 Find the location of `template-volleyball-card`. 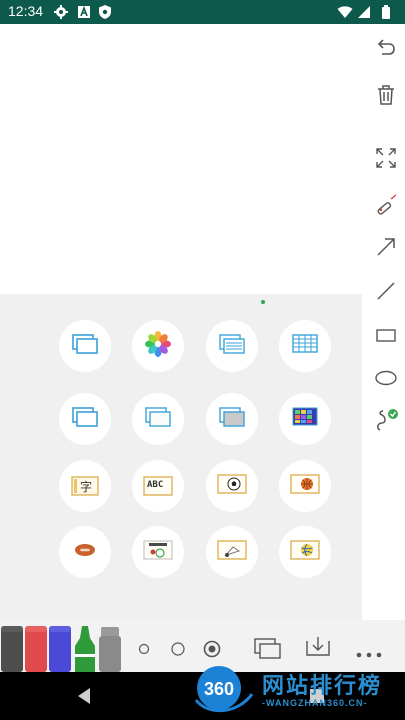

template-volleyball-card is located at coordinates (305, 552).